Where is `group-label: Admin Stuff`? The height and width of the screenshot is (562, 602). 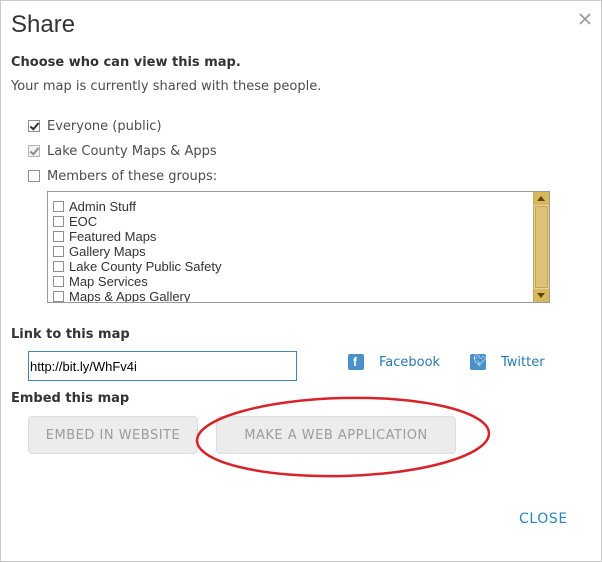
group-label: Admin Stuff is located at coordinates (102, 206).